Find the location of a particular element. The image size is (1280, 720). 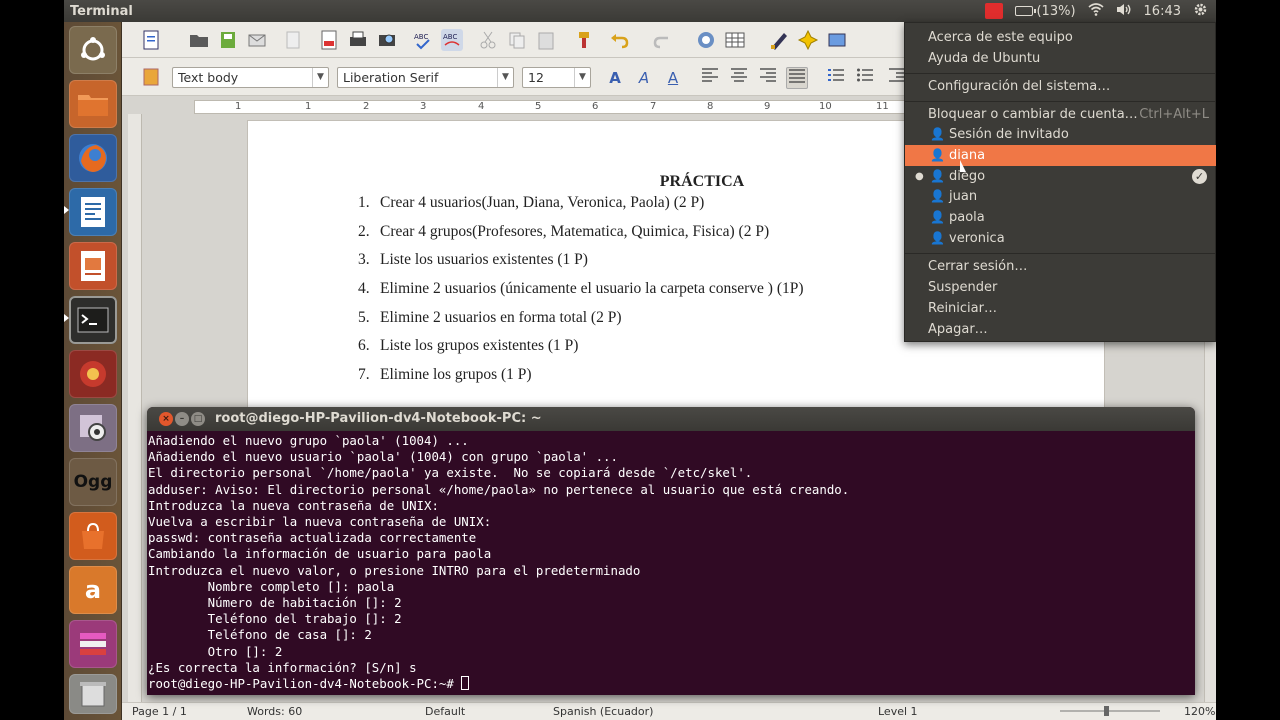

svg-text: ABC is located at coordinates (421, 37).